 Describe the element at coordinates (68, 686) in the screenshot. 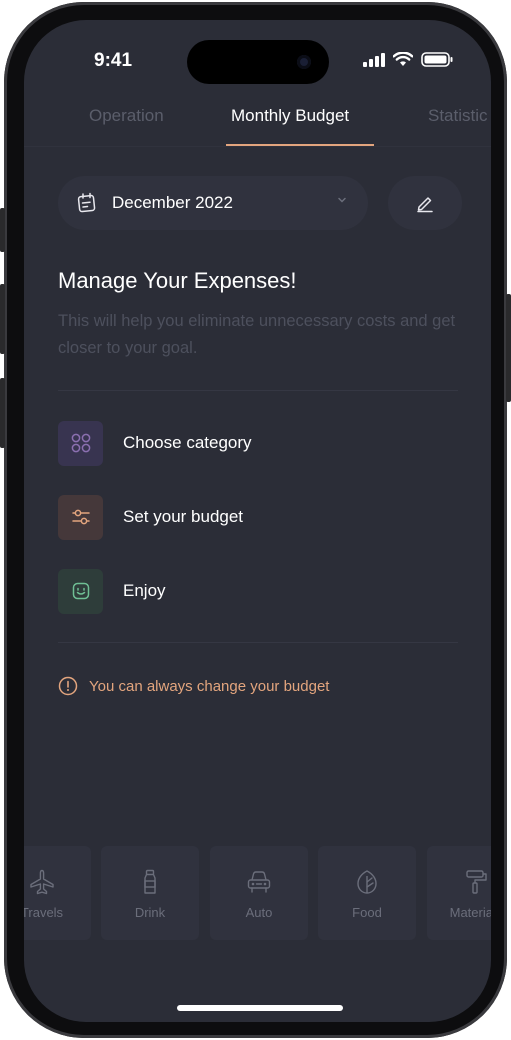

I see `info-icon` at that location.